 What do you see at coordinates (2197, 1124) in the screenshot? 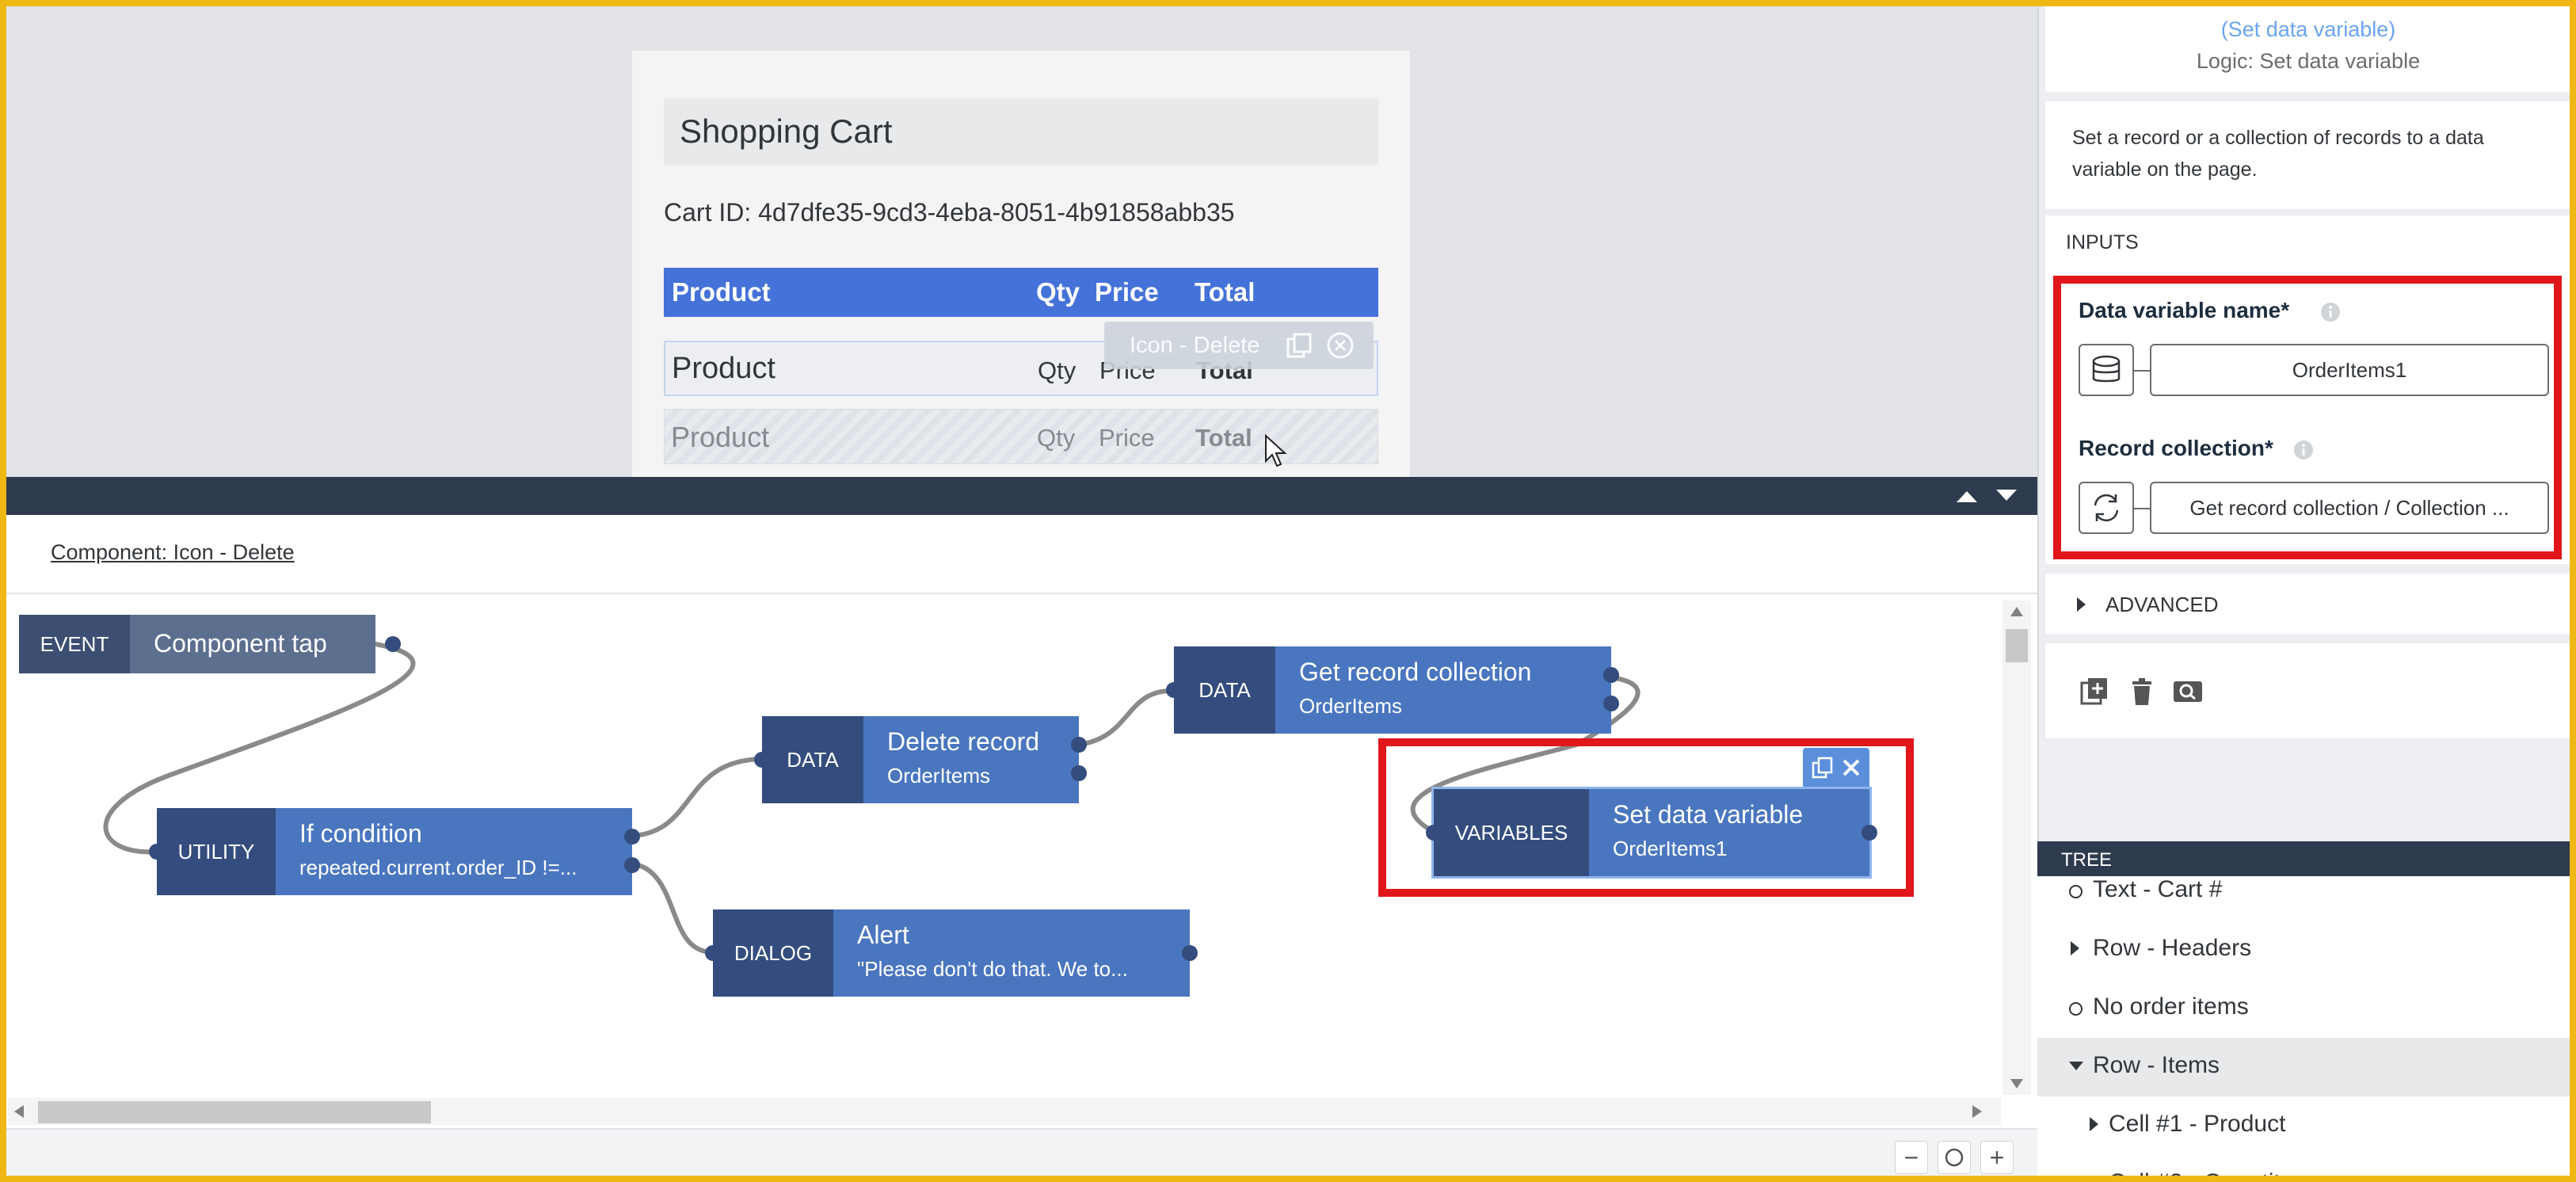
I see `tree-item-label: Cell #1 - Product` at bounding box center [2197, 1124].